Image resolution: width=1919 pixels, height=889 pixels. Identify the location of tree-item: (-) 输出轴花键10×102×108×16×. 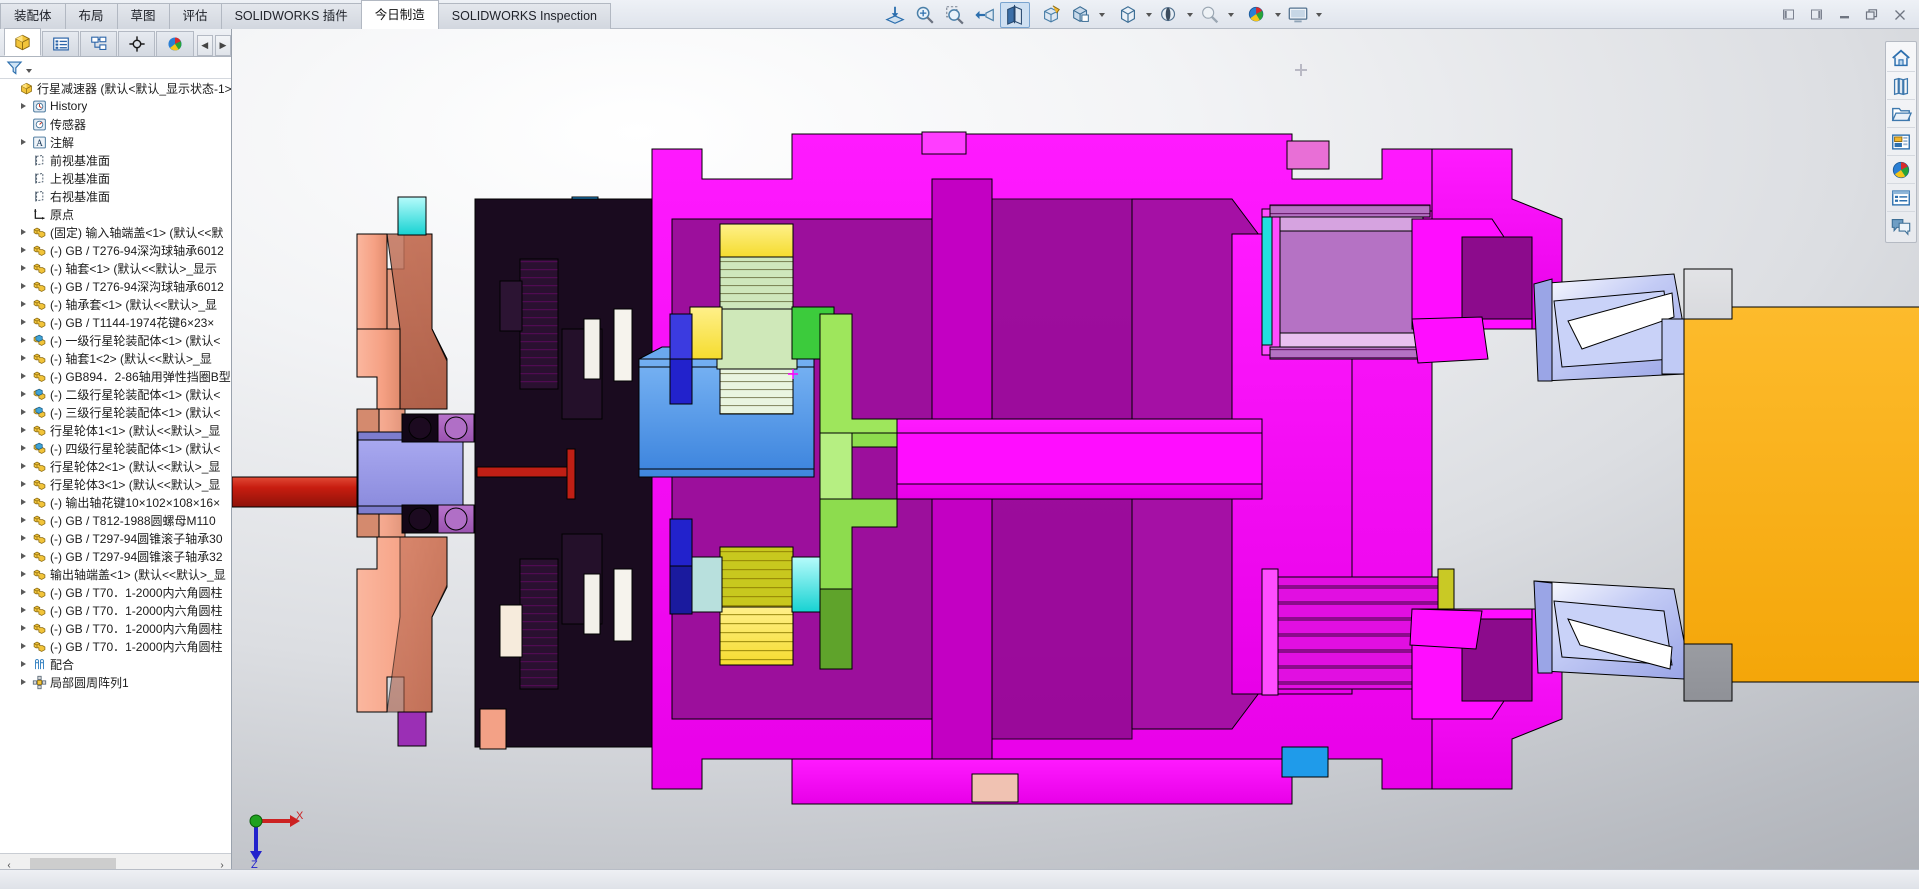
(115, 502).